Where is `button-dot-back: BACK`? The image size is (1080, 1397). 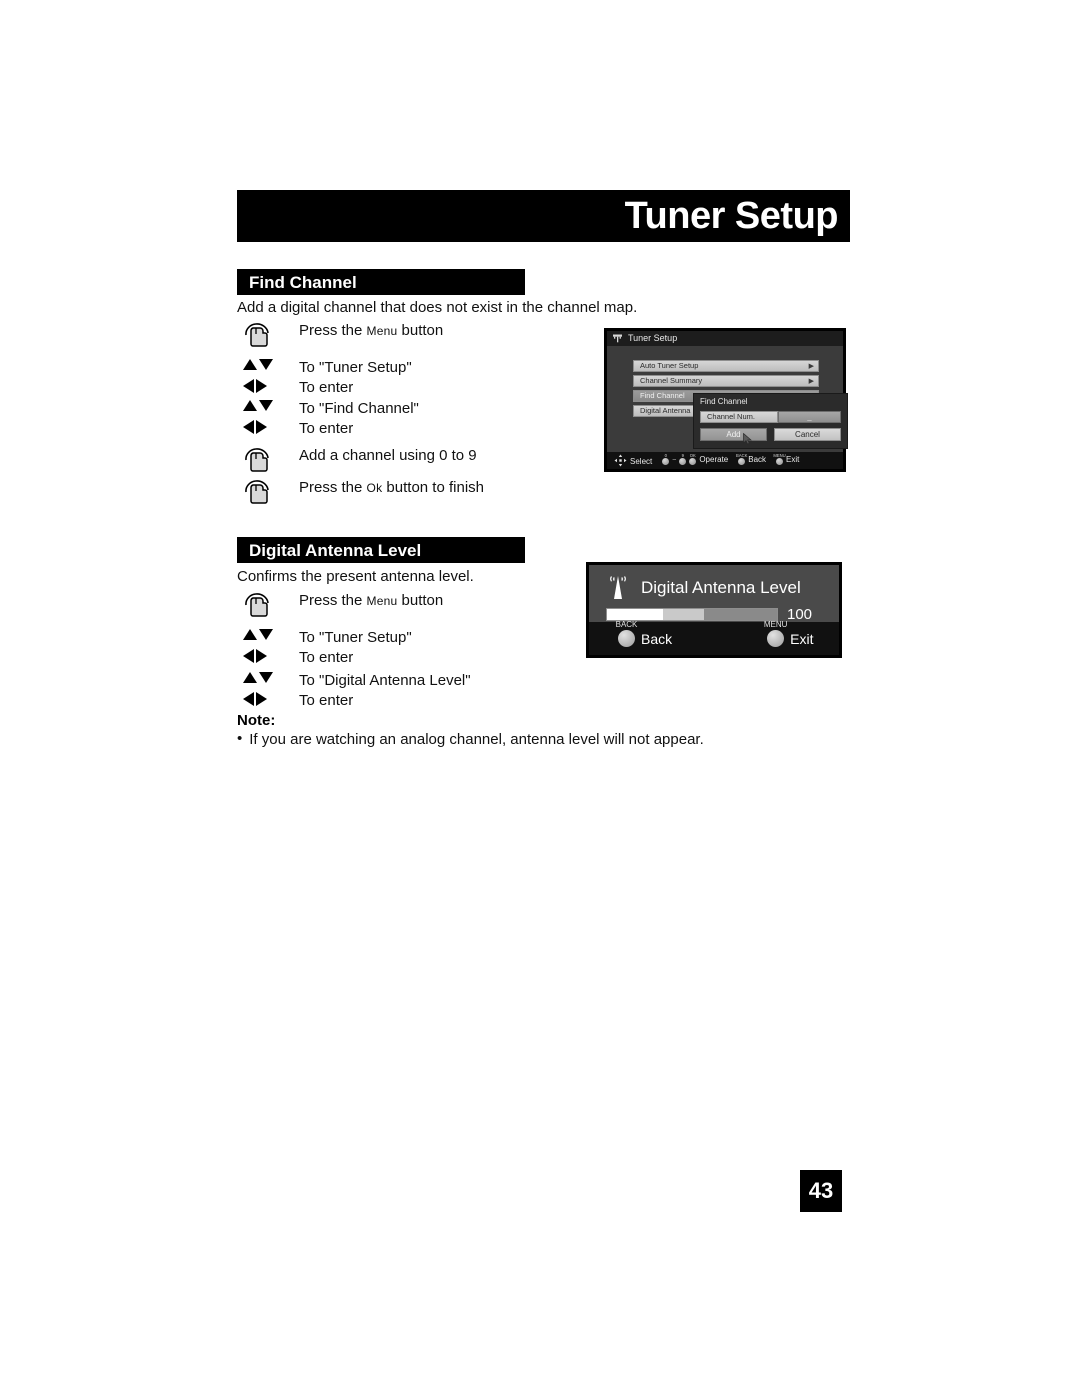
button-dot-back: BACK is located at coordinates (741, 459).